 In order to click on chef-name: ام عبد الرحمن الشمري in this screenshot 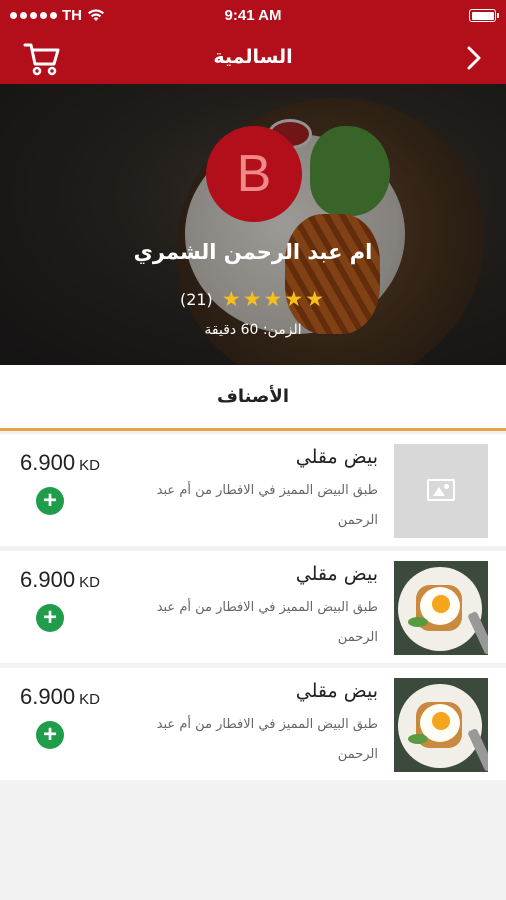, I will do `click(253, 252)`.